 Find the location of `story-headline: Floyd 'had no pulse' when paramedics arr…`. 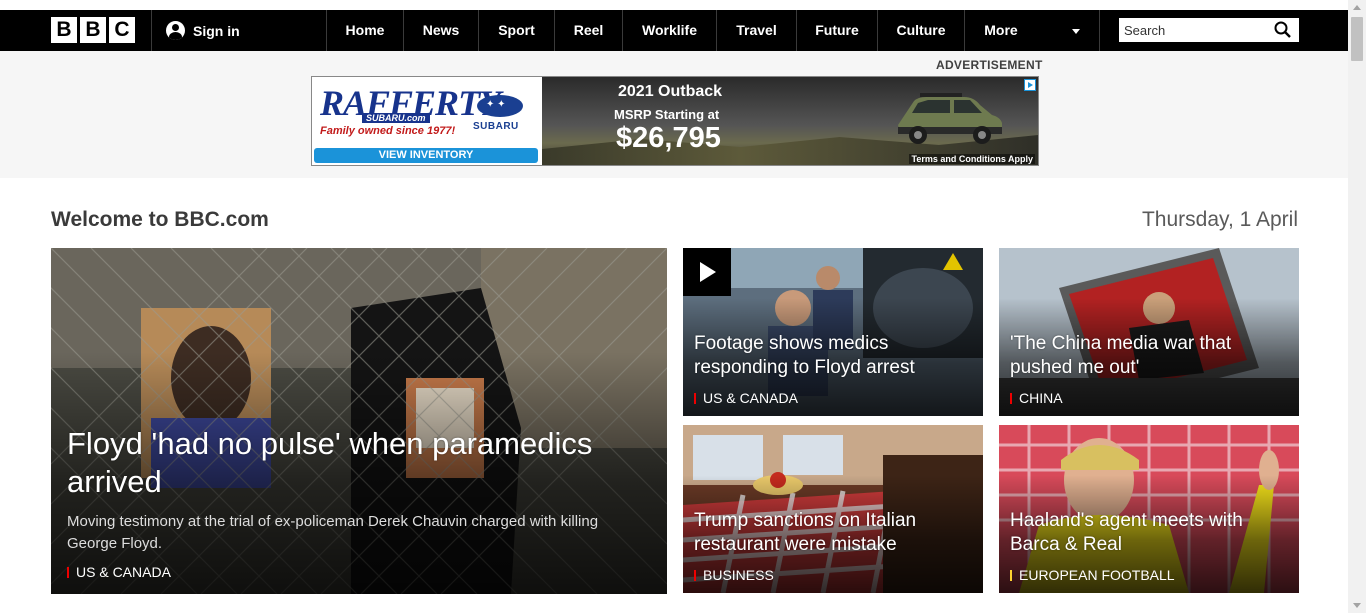

story-headline: Floyd 'had no pulse' when paramedics arr… is located at coordinates (352, 463).